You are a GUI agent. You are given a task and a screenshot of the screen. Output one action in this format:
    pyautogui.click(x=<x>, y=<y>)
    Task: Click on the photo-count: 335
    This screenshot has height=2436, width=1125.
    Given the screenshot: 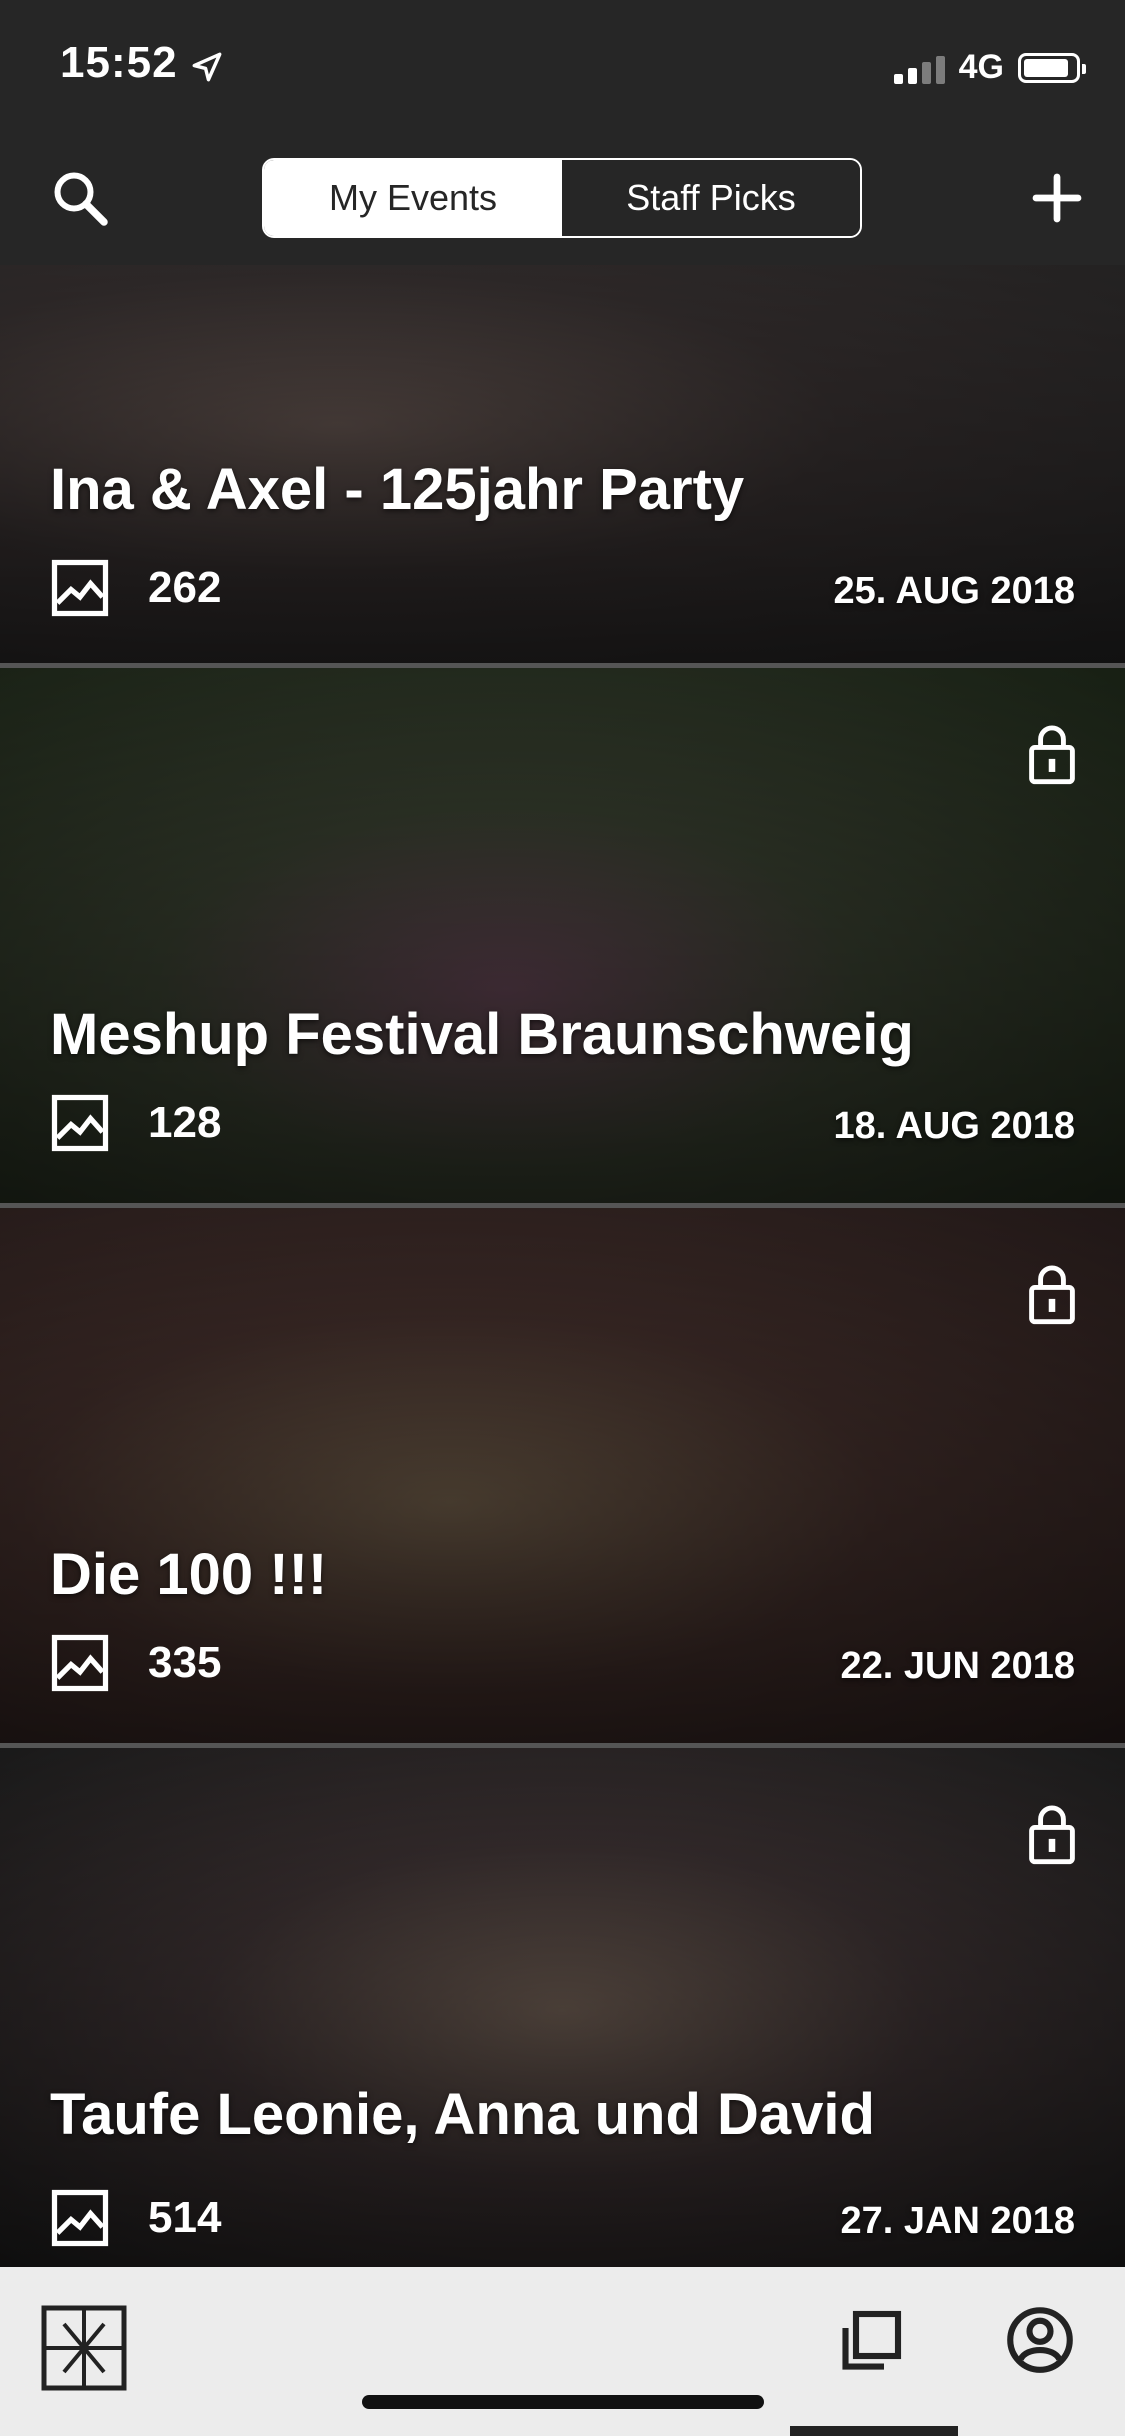 What is the action you would take?
    pyautogui.click(x=135, y=1663)
    